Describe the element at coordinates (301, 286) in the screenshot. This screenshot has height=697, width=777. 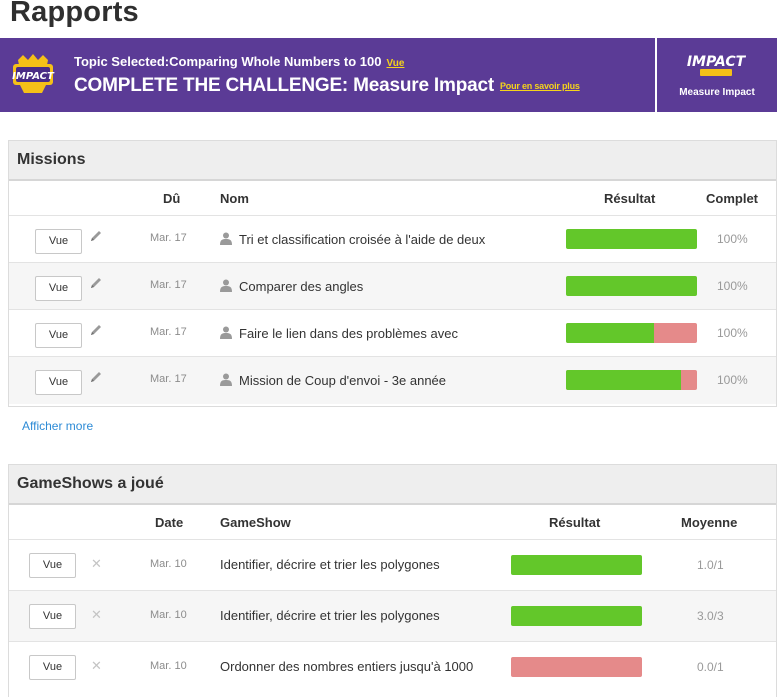
I see `mission-name: Comparer des angles` at that location.